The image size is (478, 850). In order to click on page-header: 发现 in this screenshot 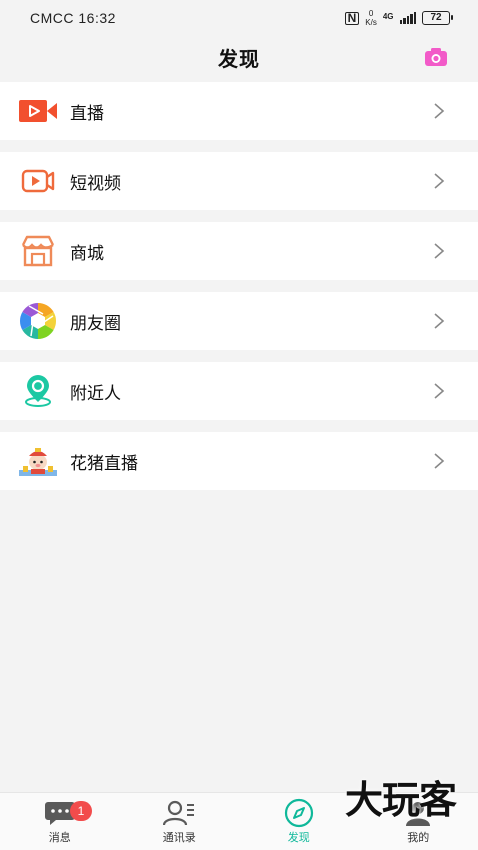, I will do `click(239, 57)`.